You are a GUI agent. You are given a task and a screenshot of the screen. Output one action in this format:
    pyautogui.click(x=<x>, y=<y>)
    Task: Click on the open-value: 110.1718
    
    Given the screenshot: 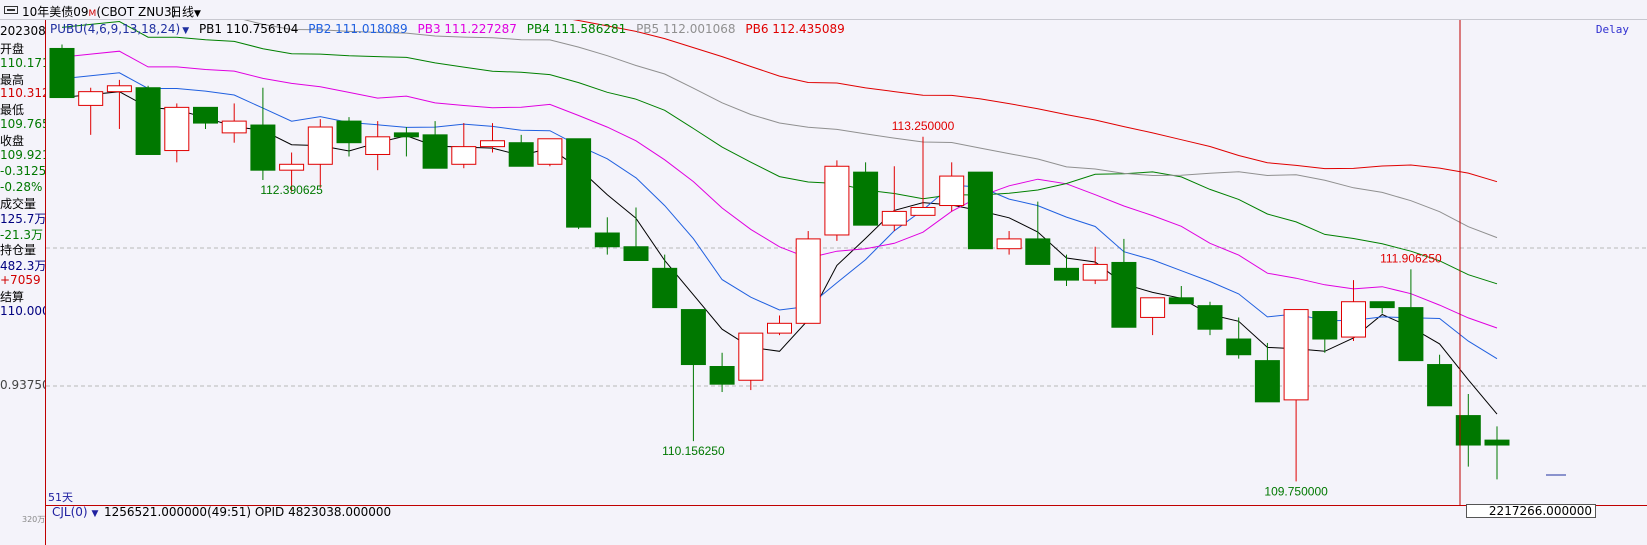 What is the action you would take?
    pyautogui.click(x=22, y=63)
    